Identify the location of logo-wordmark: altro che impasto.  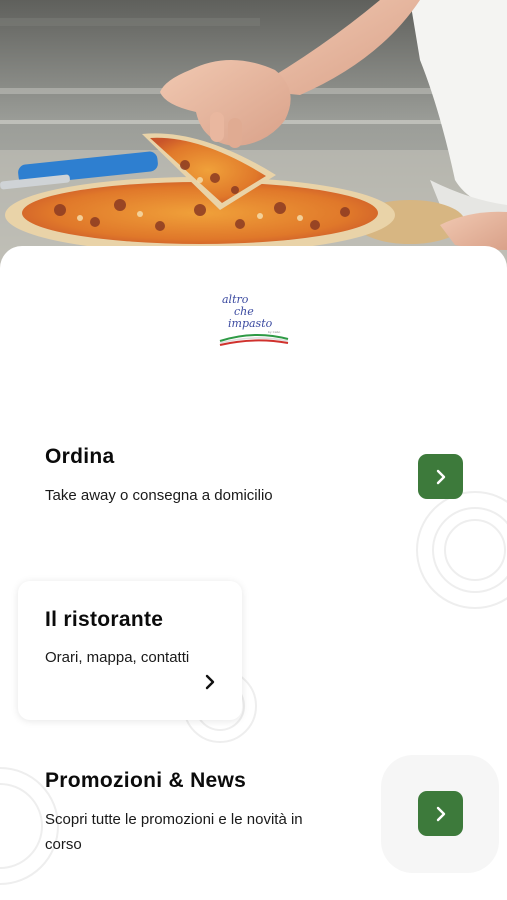
(257, 312).